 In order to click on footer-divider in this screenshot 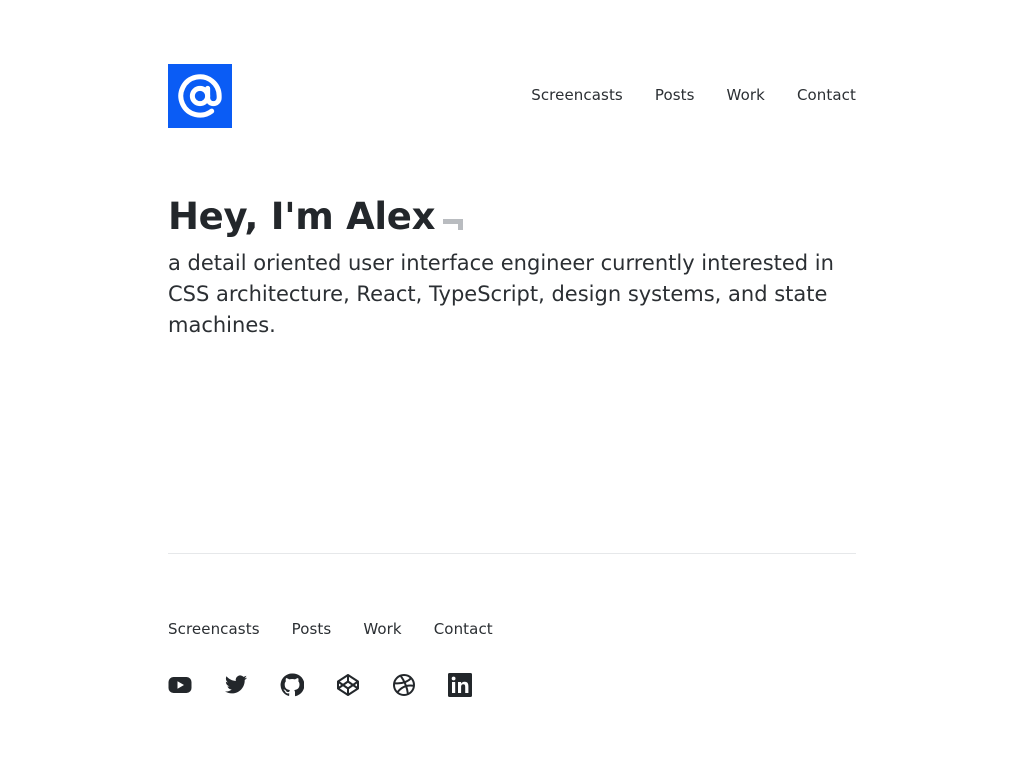, I will do `click(512, 553)`.